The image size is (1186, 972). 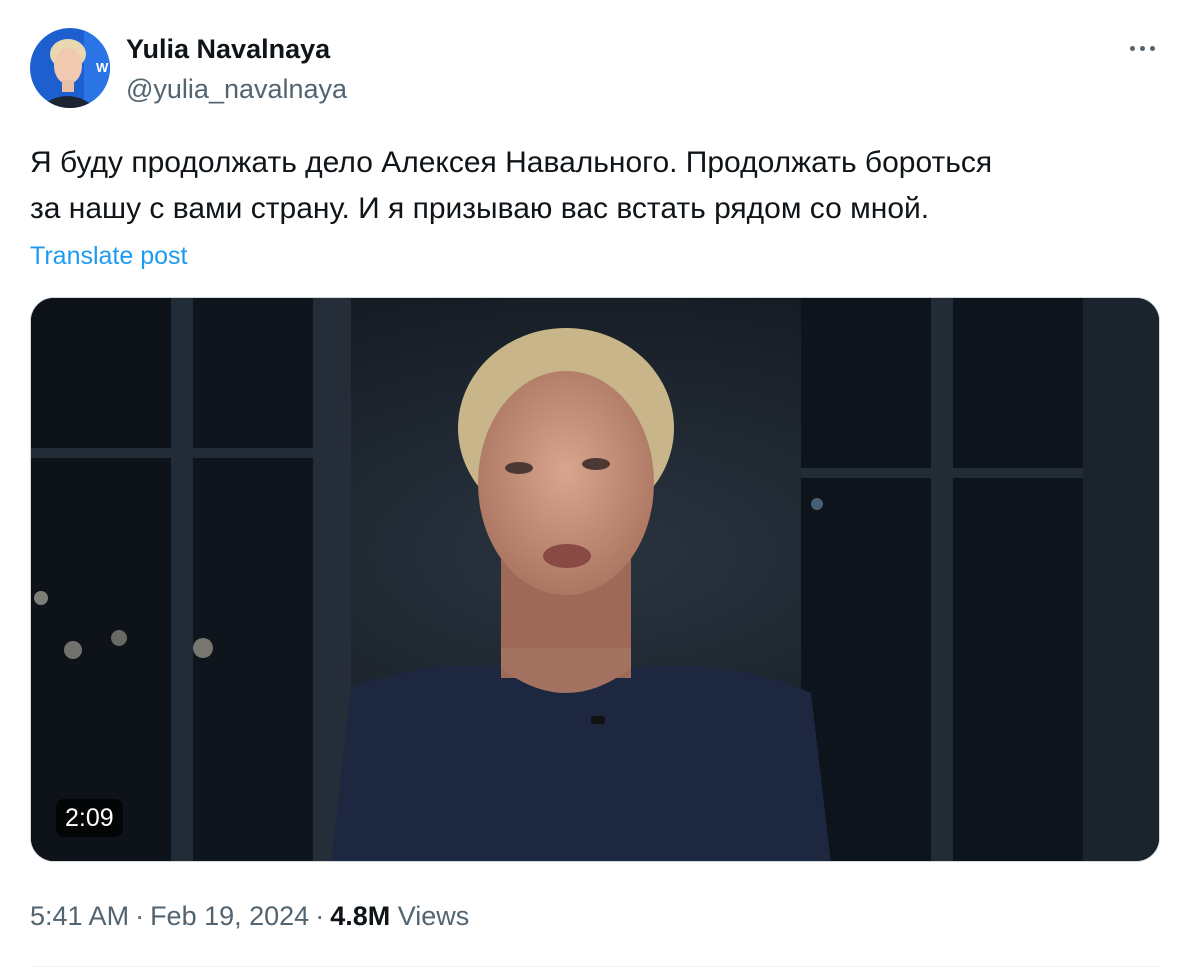 I want to click on more-options-button, so click(x=1142, y=48).